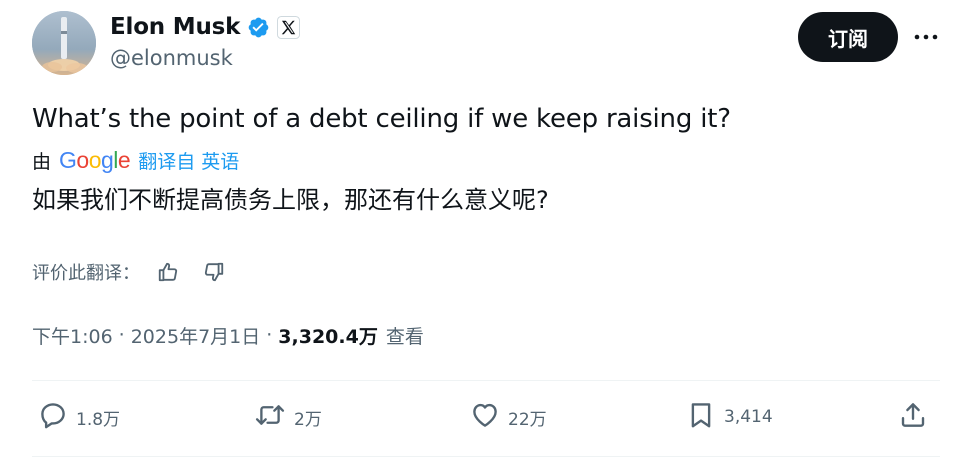  What do you see at coordinates (175, 27) in the screenshot?
I see `author-display-name: Elon Musk` at bounding box center [175, 27].